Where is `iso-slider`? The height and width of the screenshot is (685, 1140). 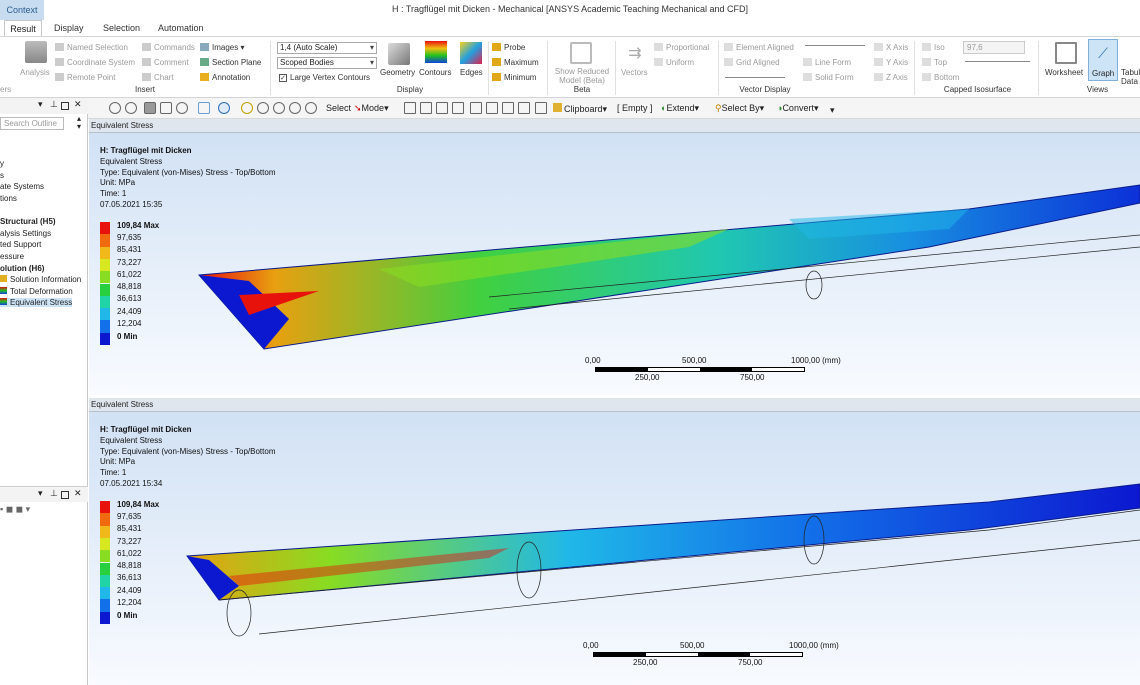 iso-slider is located at coordinates (997, 61).